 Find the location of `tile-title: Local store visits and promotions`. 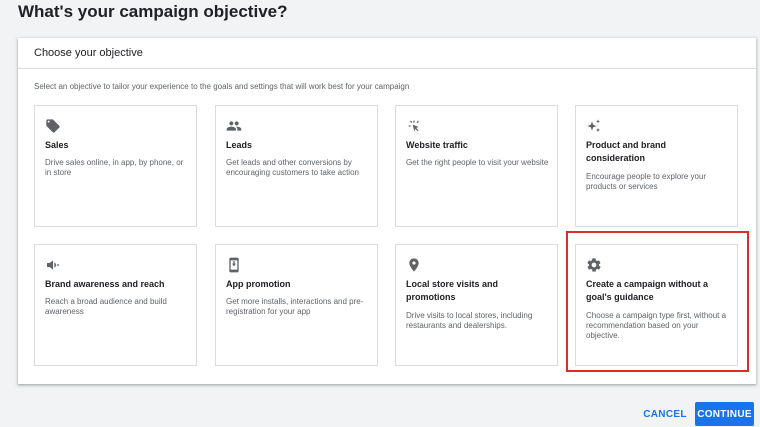

tile-title: Local store visits and promotions is located at coordinates (452, 290).